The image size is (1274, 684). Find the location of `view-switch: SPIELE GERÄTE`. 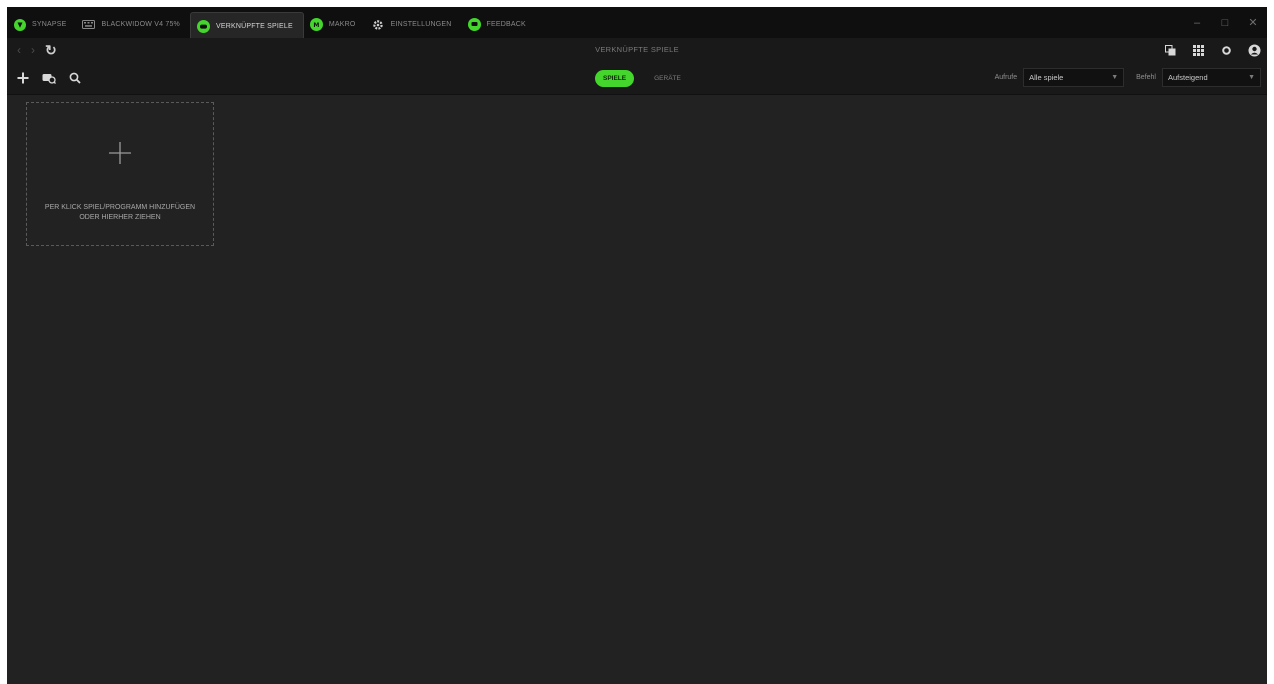

view-switch: SPIELE GERÄTE is located at coordinates (638, 78).